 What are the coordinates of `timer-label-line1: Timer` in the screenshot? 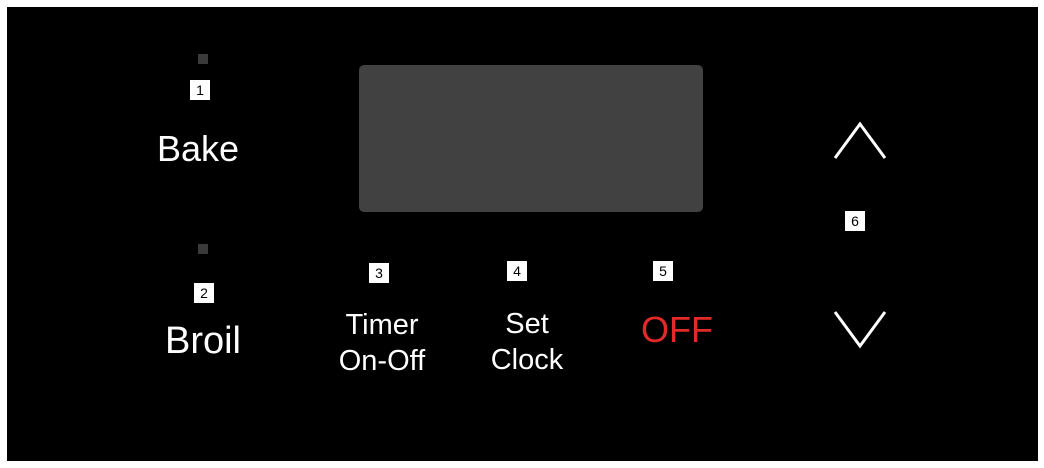 It's located at (382, 325).